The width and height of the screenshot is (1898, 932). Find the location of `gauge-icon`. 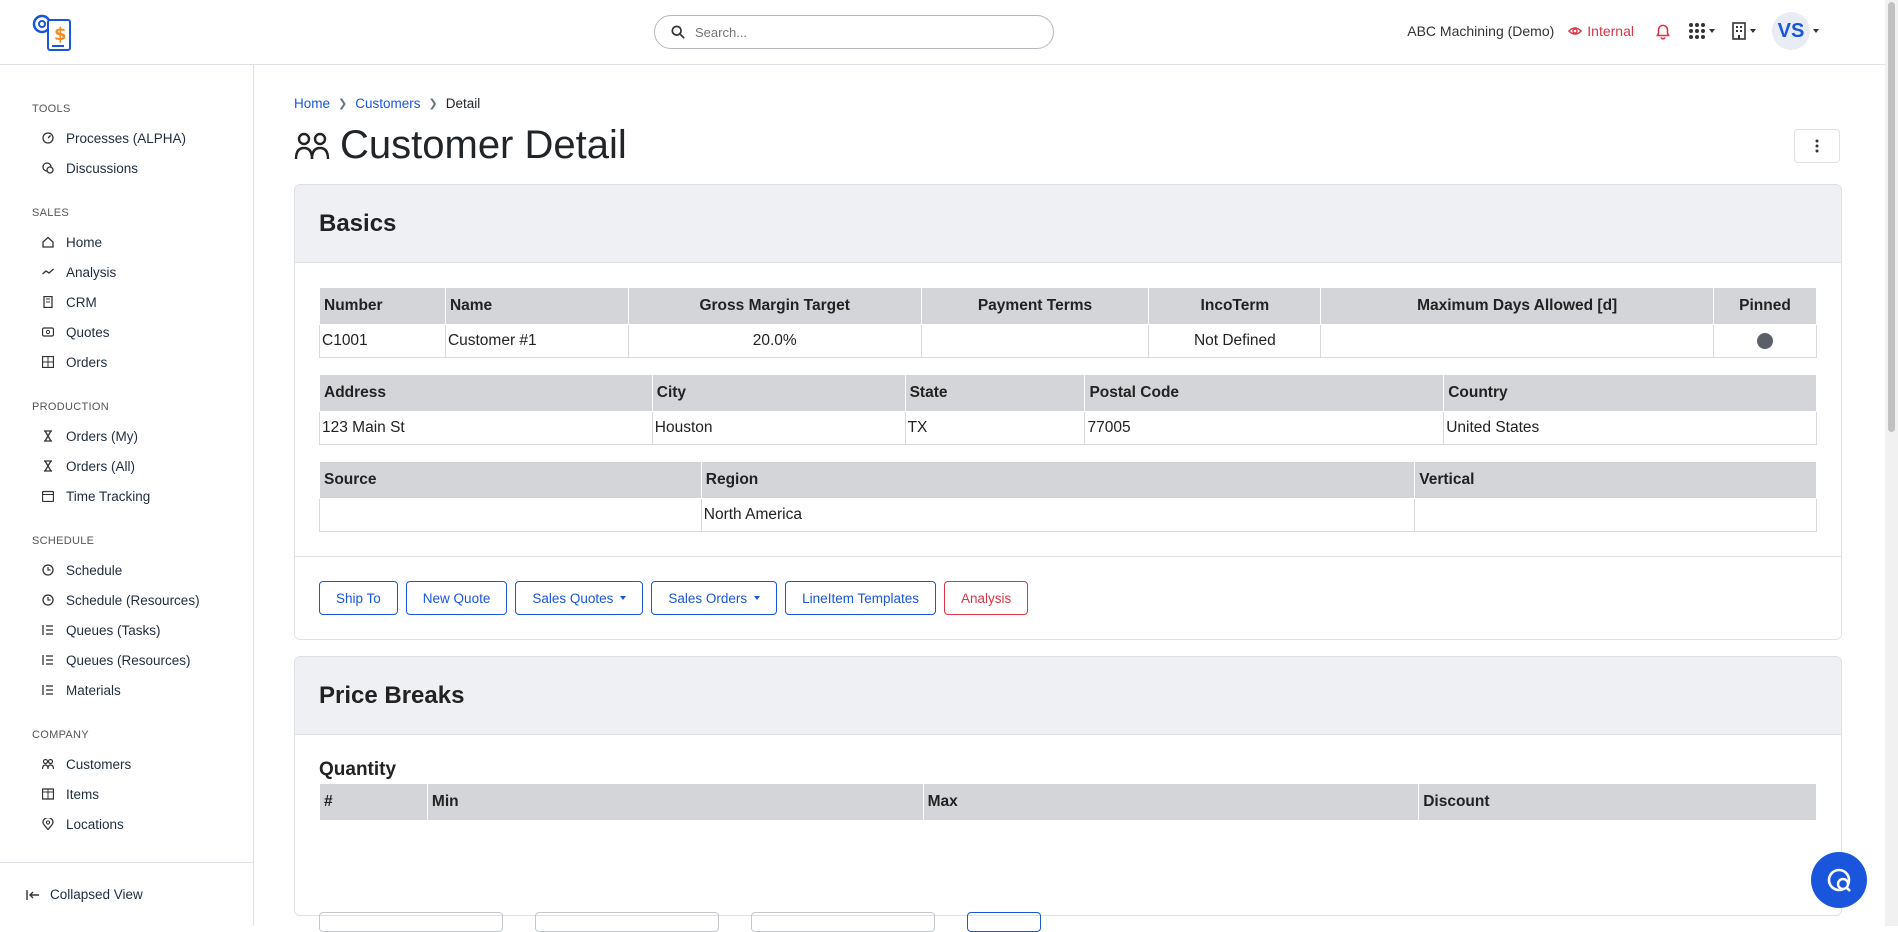

gauge-icon is located at coordinates (48, 138).